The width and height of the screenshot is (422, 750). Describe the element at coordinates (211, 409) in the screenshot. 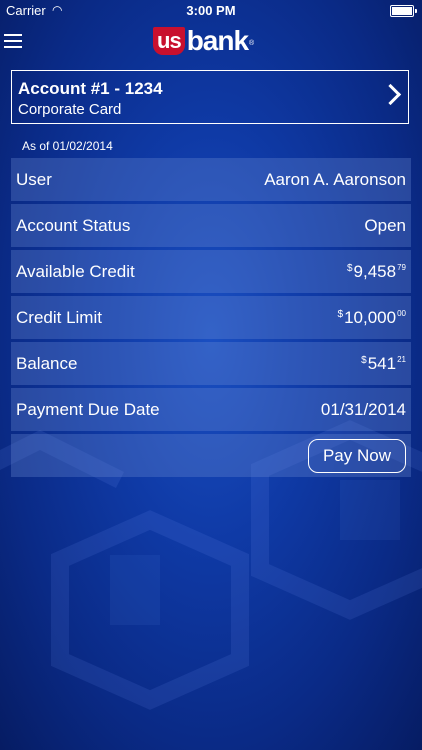

I see `row-payment-due-date: Payment Due Date 01/31/2014` at that location.